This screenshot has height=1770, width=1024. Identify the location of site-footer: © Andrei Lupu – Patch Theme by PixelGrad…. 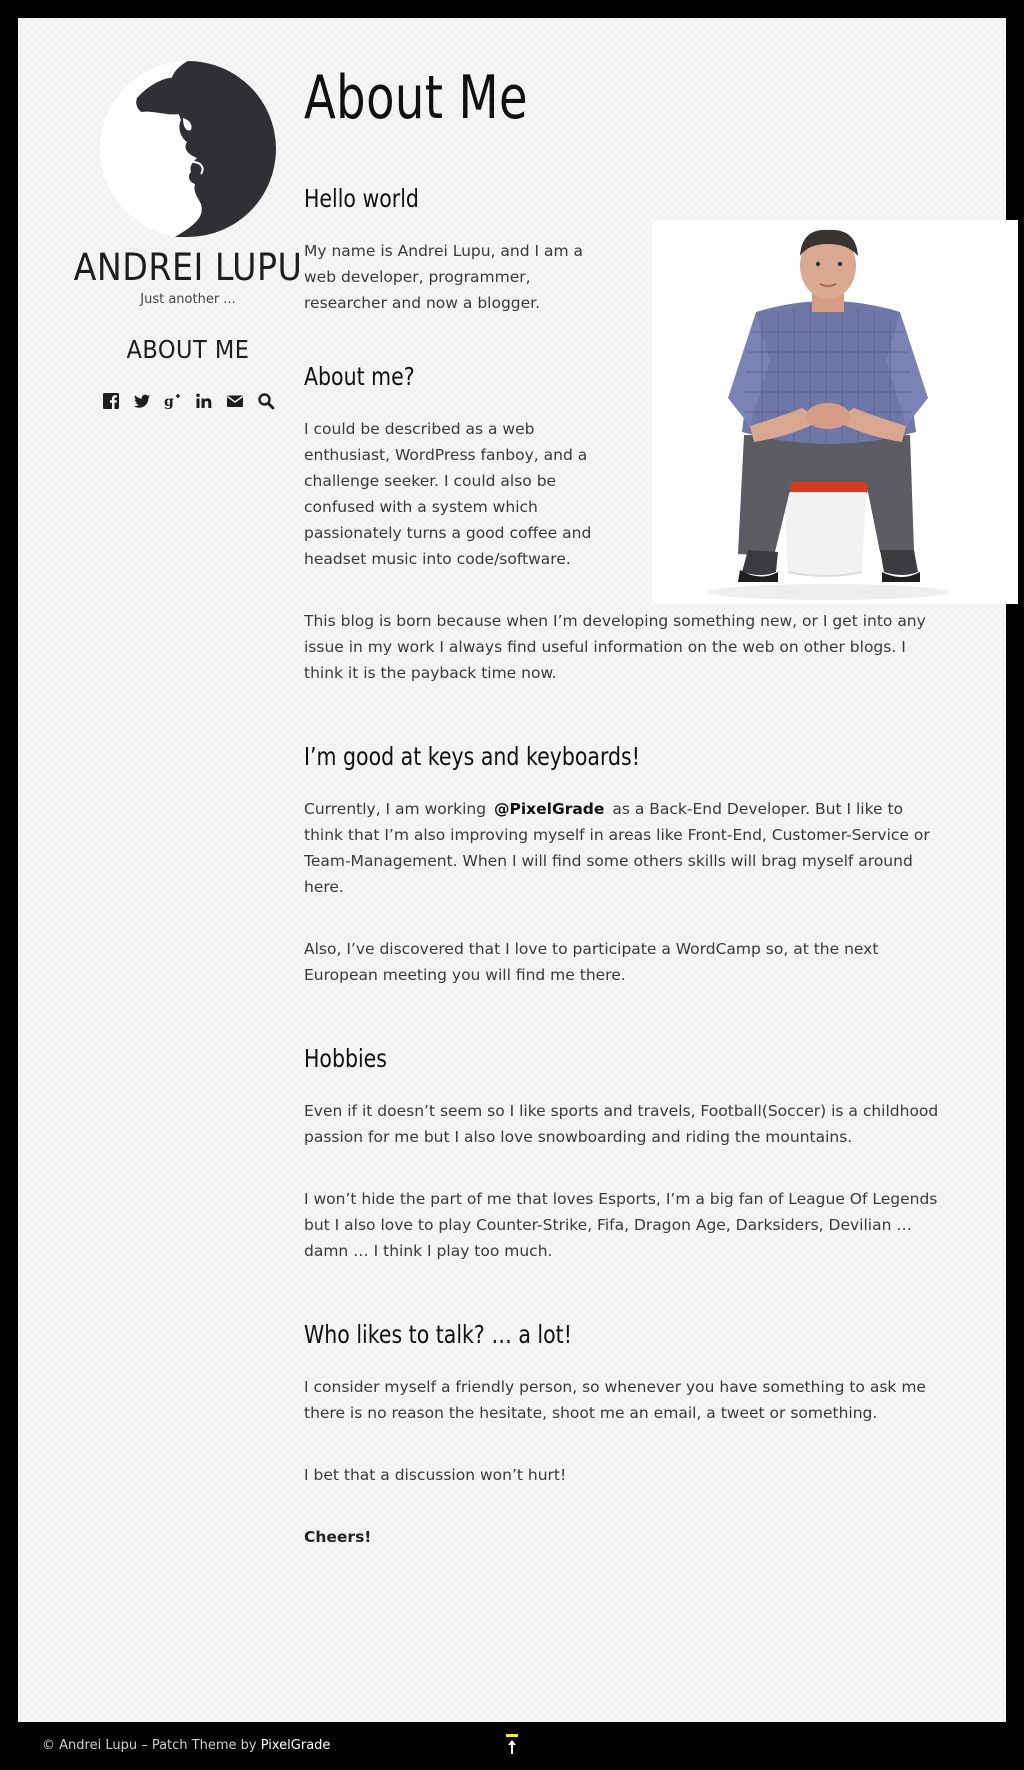
(512, 1746).